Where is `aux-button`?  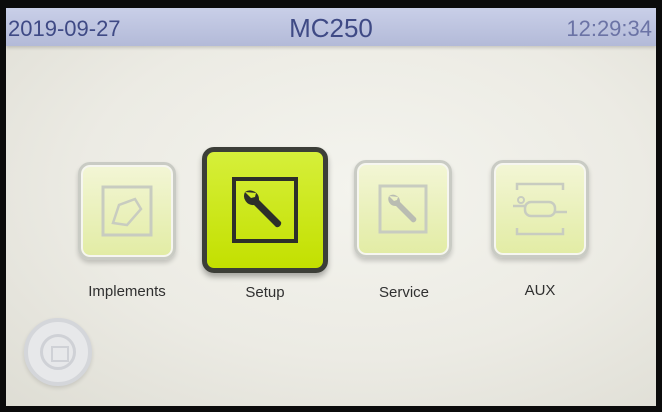 aux-button is located at coordinates (540, 209).